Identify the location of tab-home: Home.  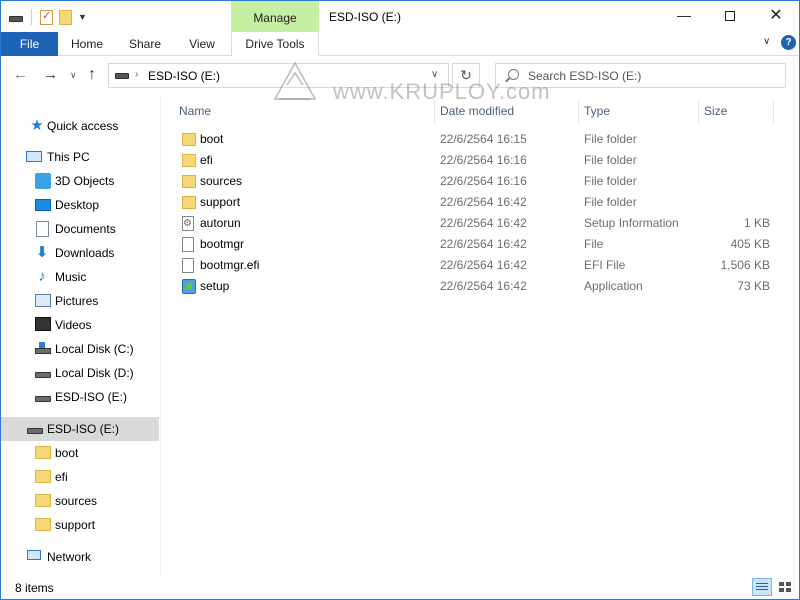
(87, 44).